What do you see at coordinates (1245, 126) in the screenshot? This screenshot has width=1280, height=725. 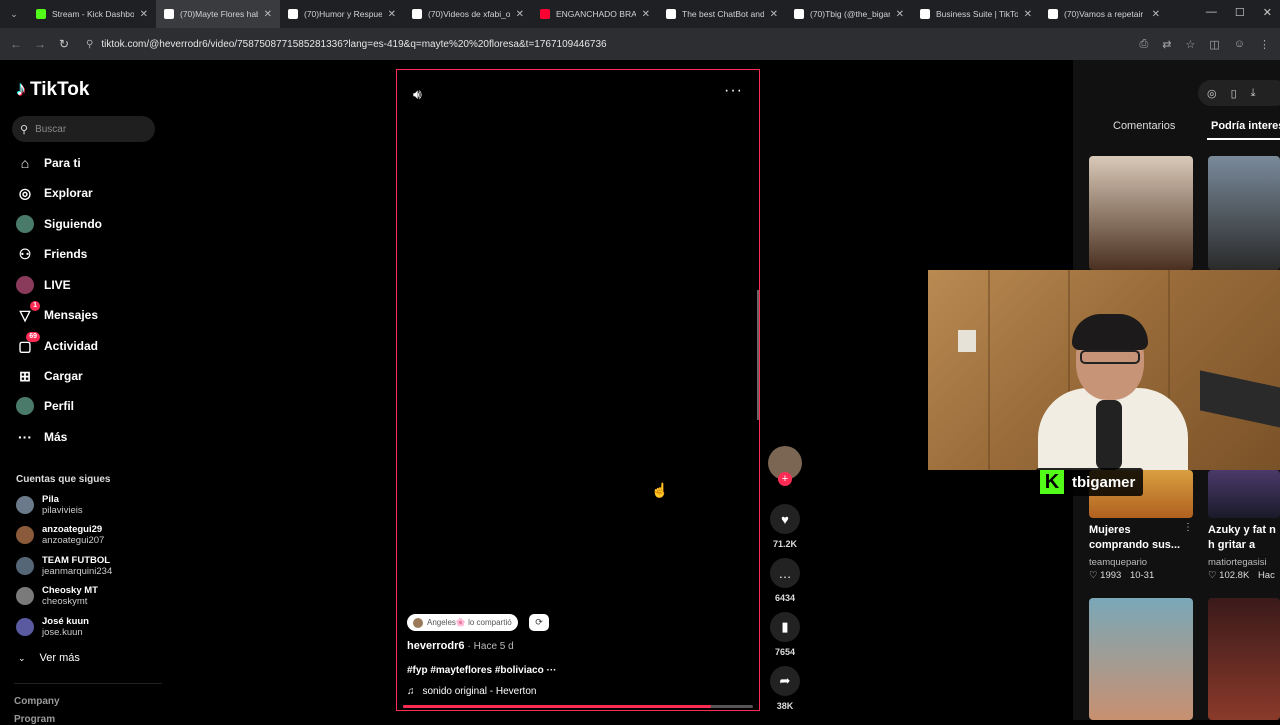 I see `tab-recommended: Podría interesarte` at bounding box center [1245, 126].